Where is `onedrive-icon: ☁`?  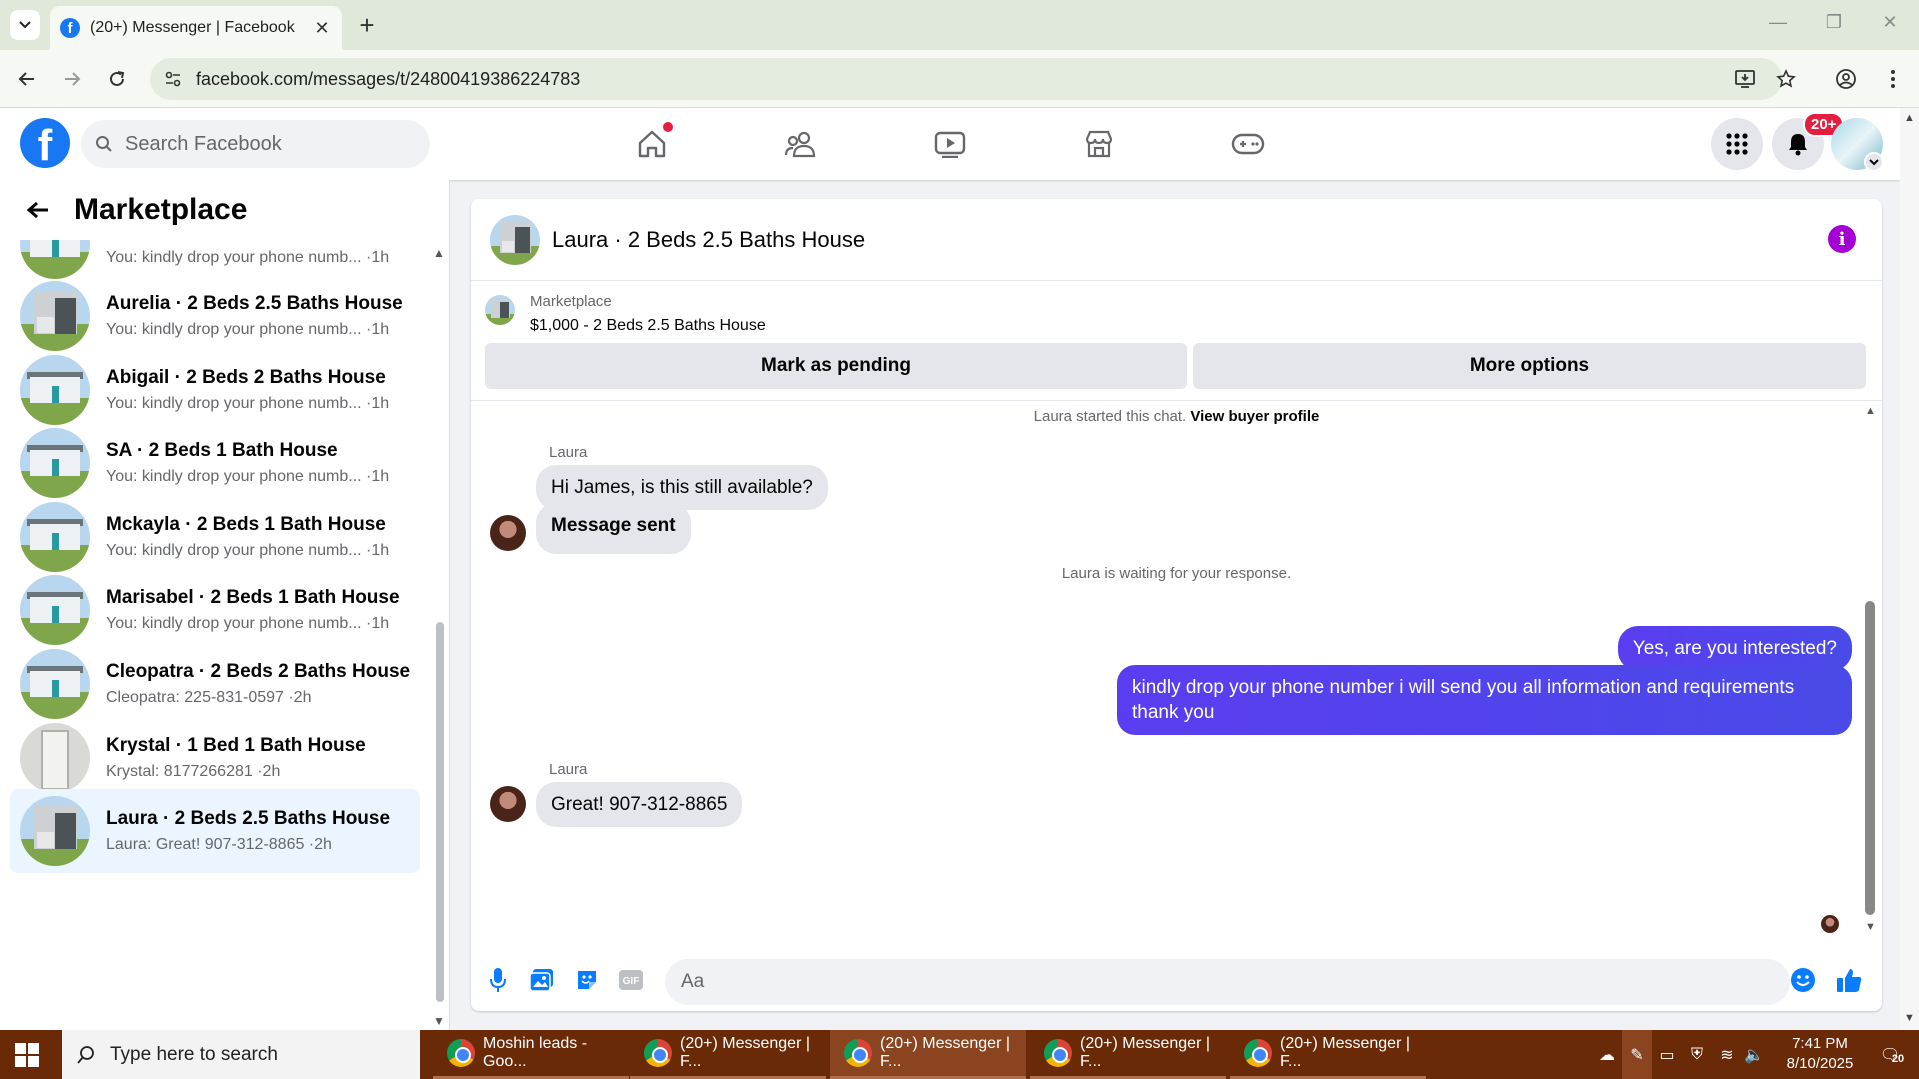 onedrive-icon: ☁ is located at coordinates (1607, 1054).